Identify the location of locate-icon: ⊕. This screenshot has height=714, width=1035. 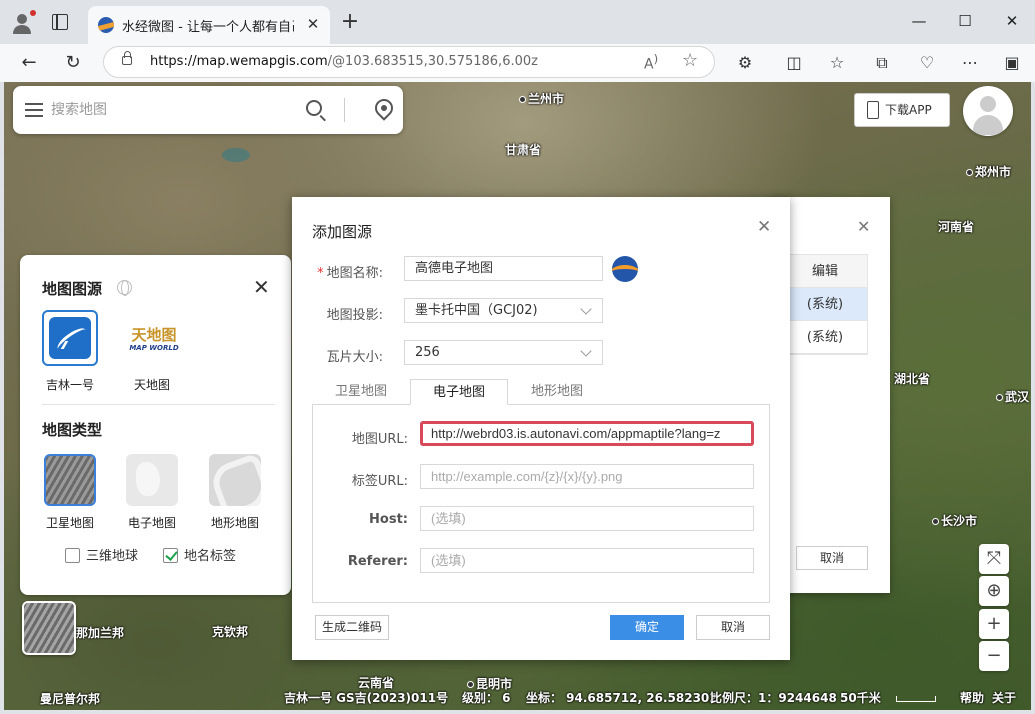
(994, 591).